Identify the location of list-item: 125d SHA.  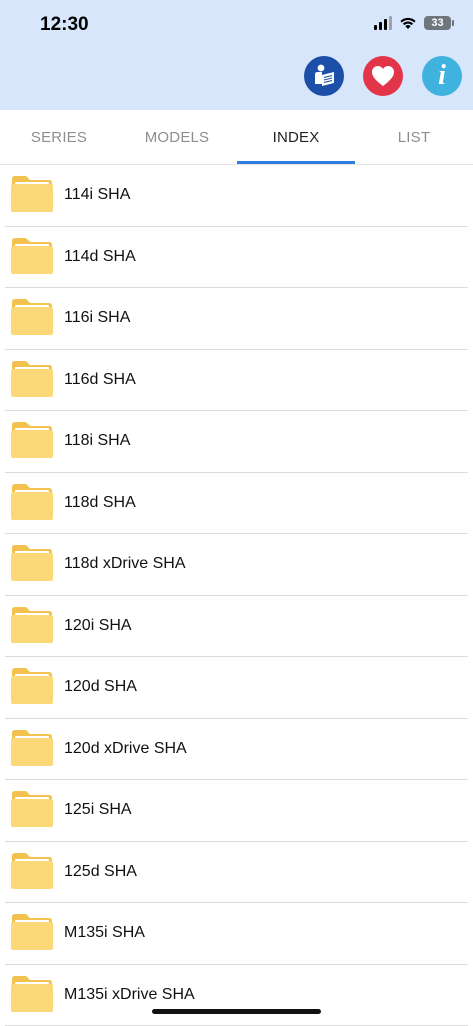
(236, 873).